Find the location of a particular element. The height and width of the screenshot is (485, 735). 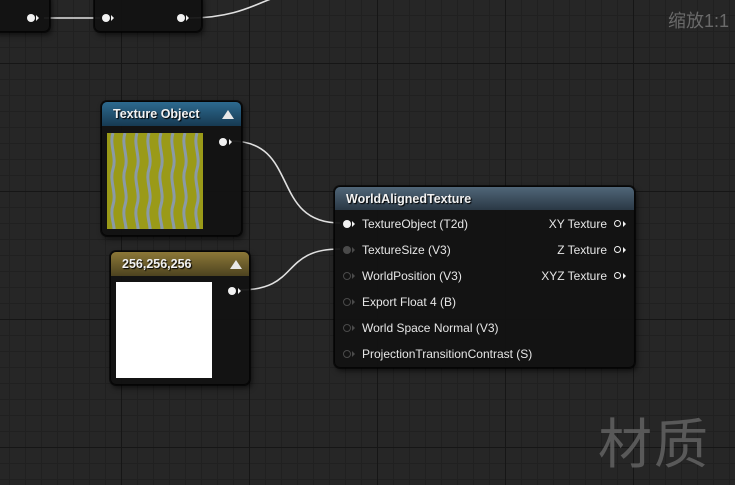

input-label: TextureSize (V3) is located at coordinates (406, 250).